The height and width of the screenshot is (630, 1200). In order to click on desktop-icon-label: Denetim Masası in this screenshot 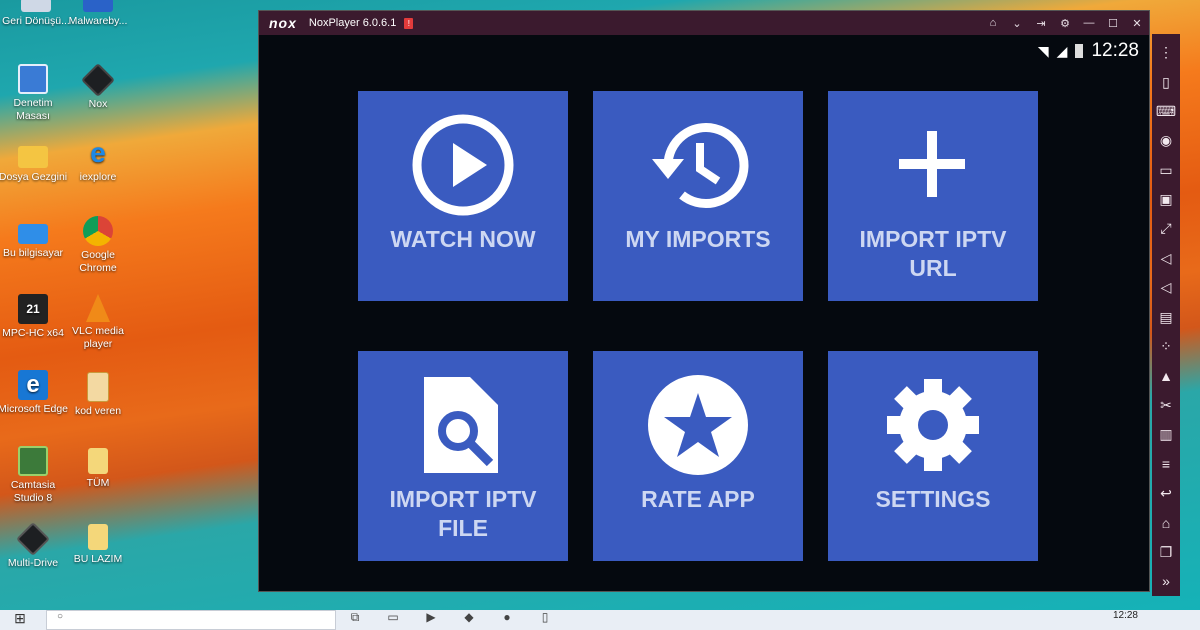, I will do `click(33, 109)`.